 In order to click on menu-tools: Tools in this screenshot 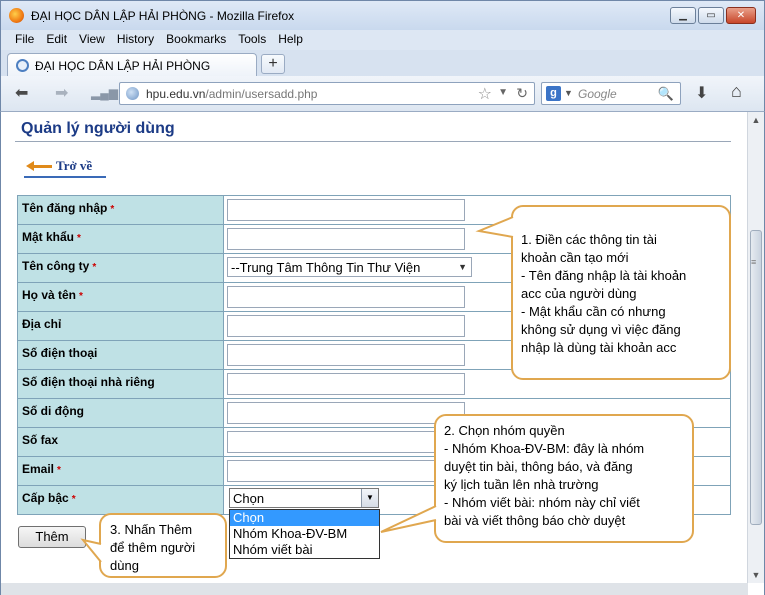, I will do `click(252, 40)`.